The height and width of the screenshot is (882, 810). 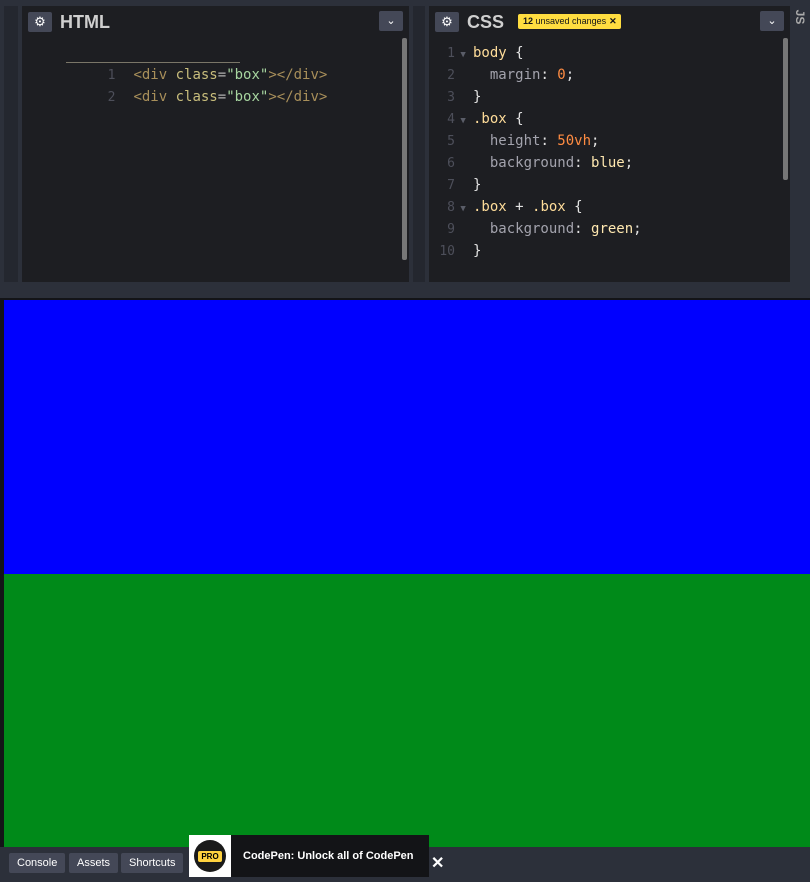 What do you see at coordinates (609, 97) in the screenshot?
I see `code-line: 3}` at bounding box center [609, 97].